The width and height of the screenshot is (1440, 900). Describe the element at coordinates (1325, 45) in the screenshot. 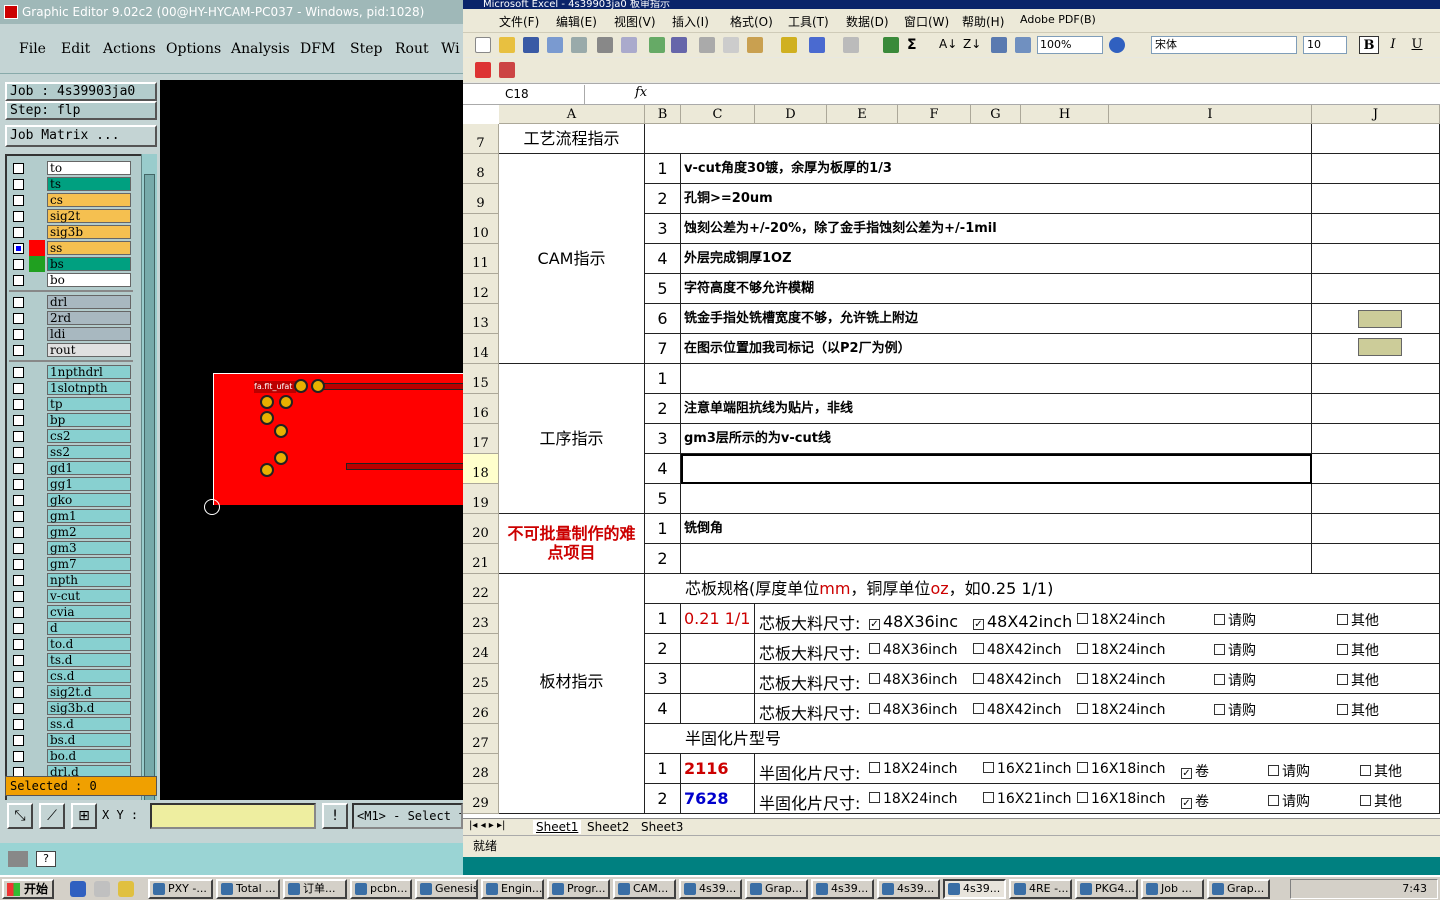

I see `font-size-select: 10` at that location.